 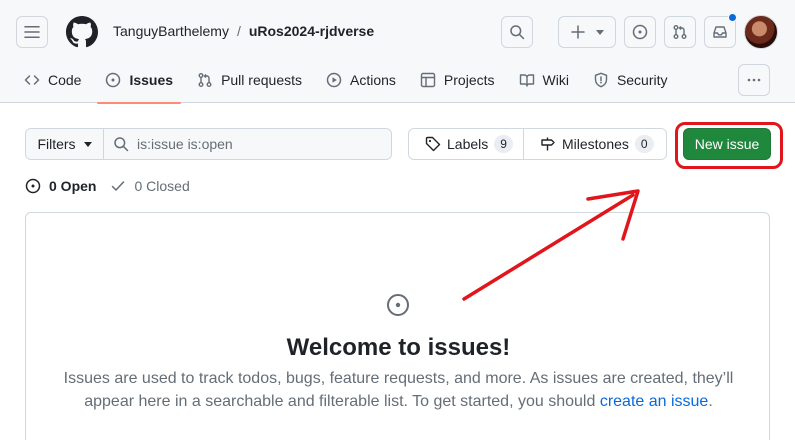 What do you see at coordinates (720, 32) in the screenshot?
I see `inbox-icon` at bounding box center [720, 32].